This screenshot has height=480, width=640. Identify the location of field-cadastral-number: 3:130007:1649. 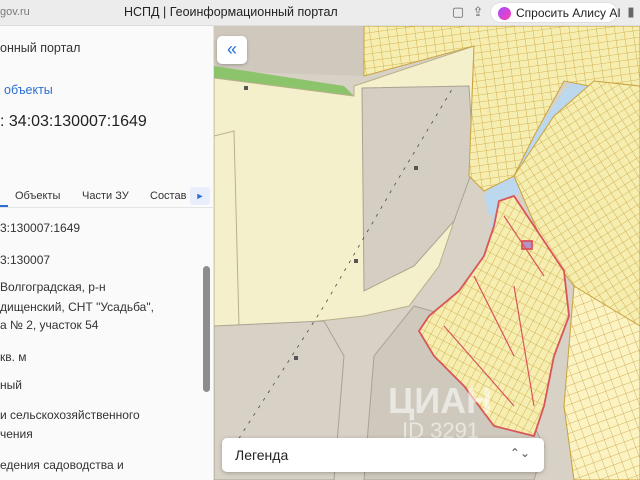
(40, 228).